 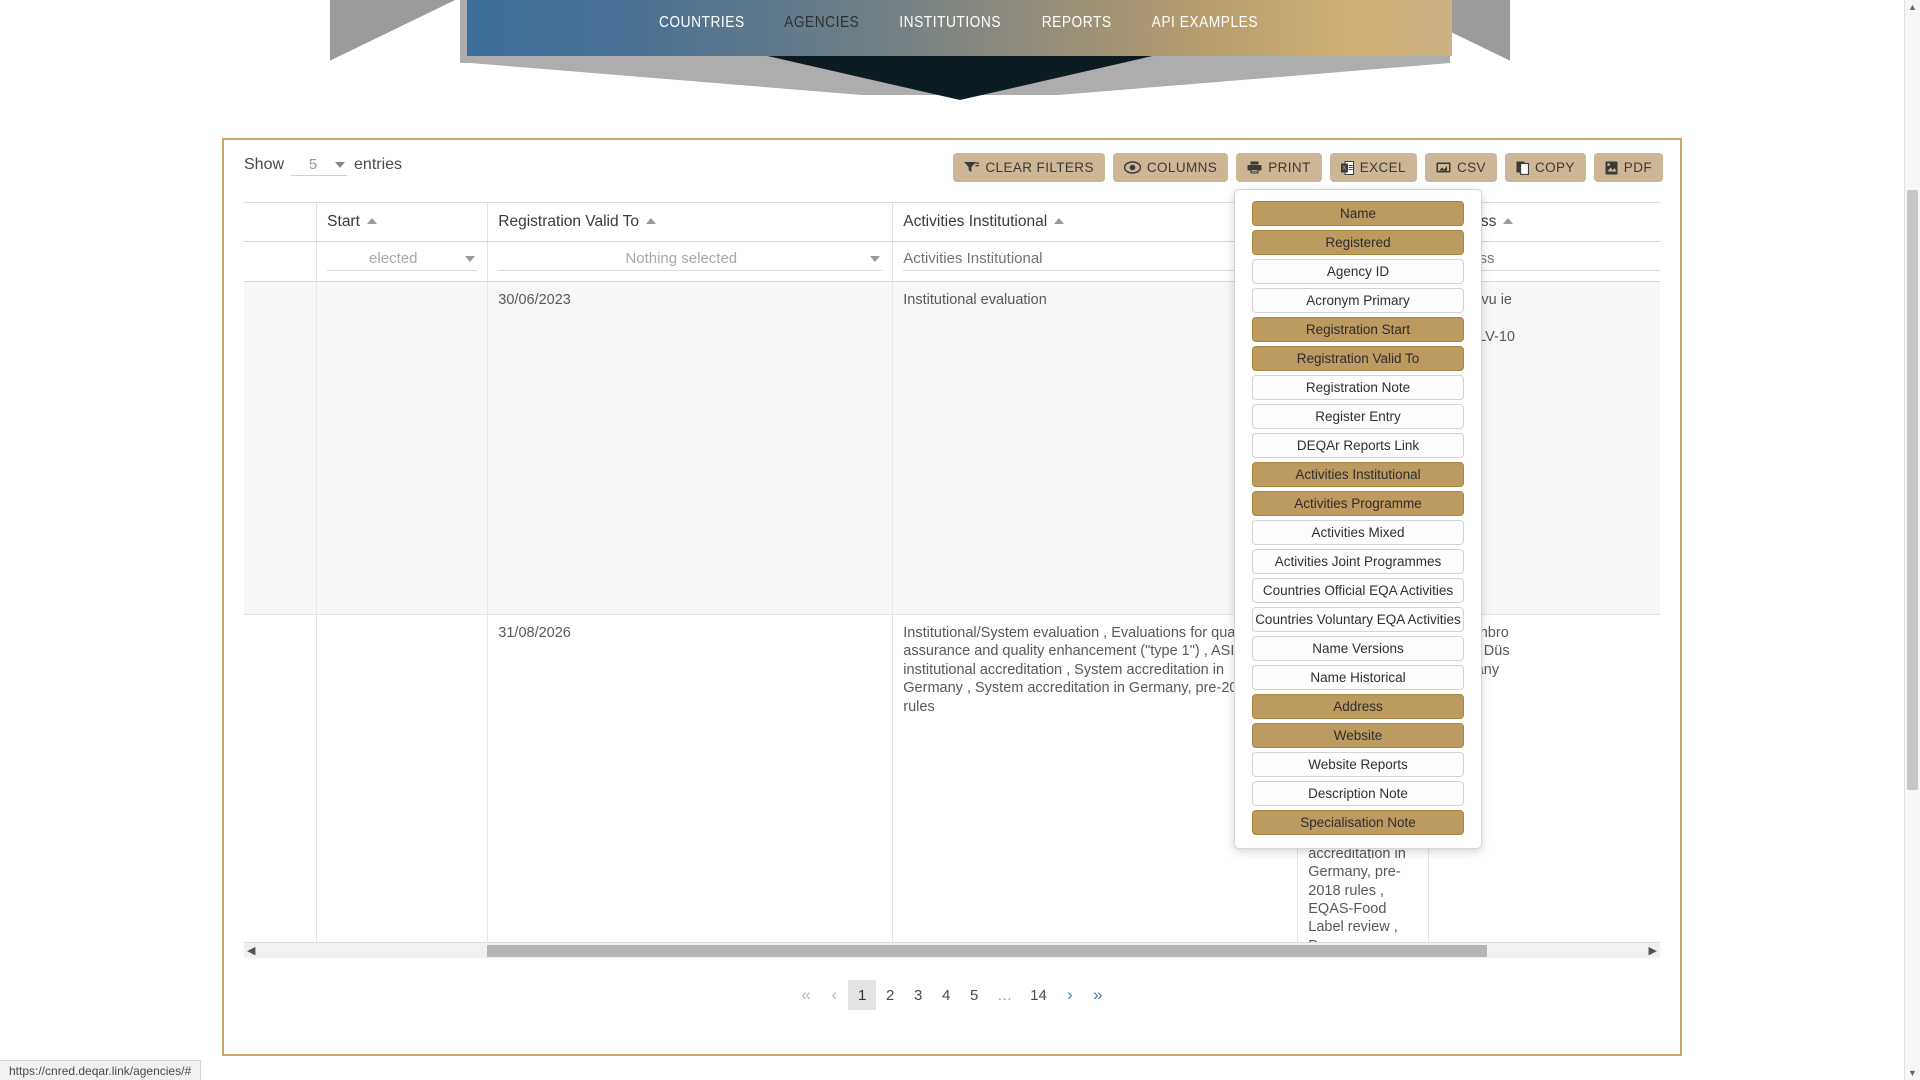 What do you see at coordinates (1358, 445) in the screenshot?
I see `column-toggle-deqar-reports-link: DEQAr Reports Link` at bounding box center [1358, 445].